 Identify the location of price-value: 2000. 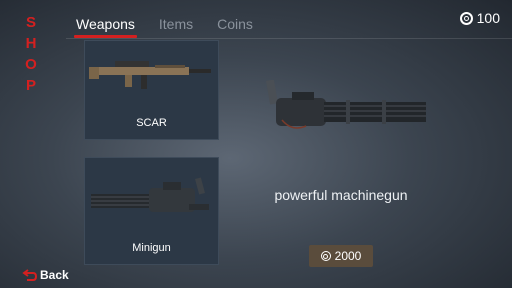
(348, 256).